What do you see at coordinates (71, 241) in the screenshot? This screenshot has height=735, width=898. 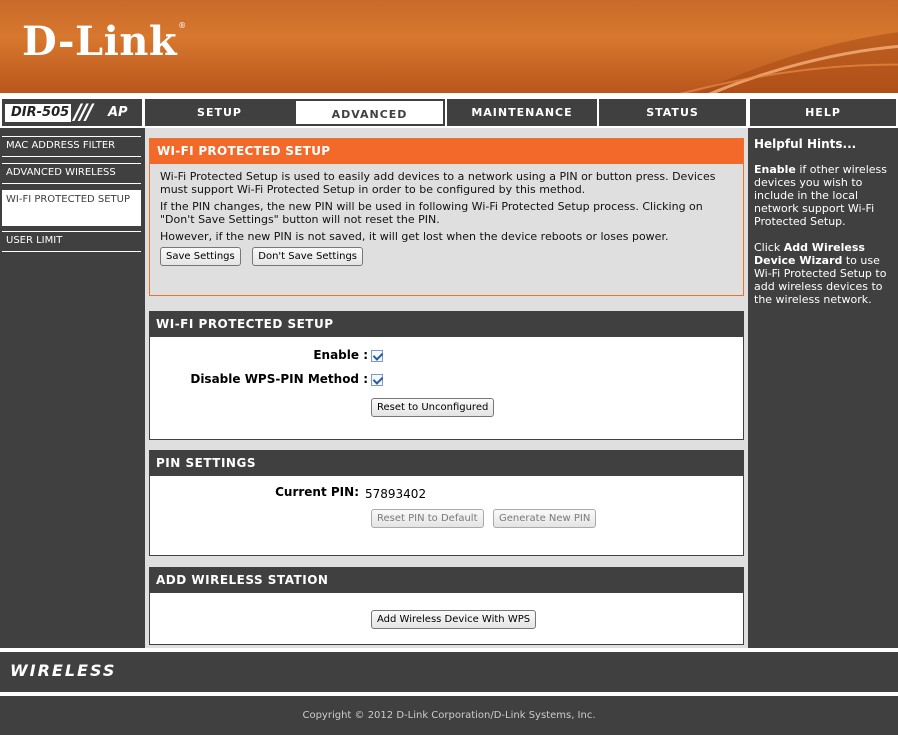 I see `sidebar-item-user-limit: USER LIMIT` at bounding box center [71, 241].